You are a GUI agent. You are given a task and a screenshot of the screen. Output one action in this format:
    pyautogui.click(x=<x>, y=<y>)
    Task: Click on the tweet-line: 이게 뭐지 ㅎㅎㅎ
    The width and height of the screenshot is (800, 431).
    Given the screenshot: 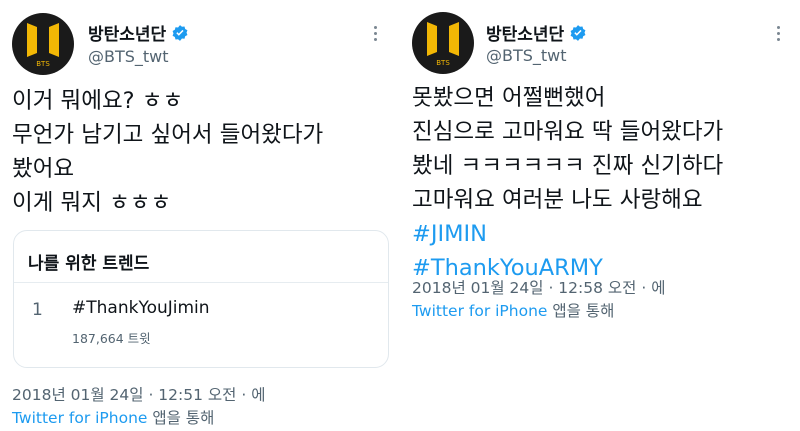 What is the action you would take?
    pyautogui.click(x=92, y=203)
    